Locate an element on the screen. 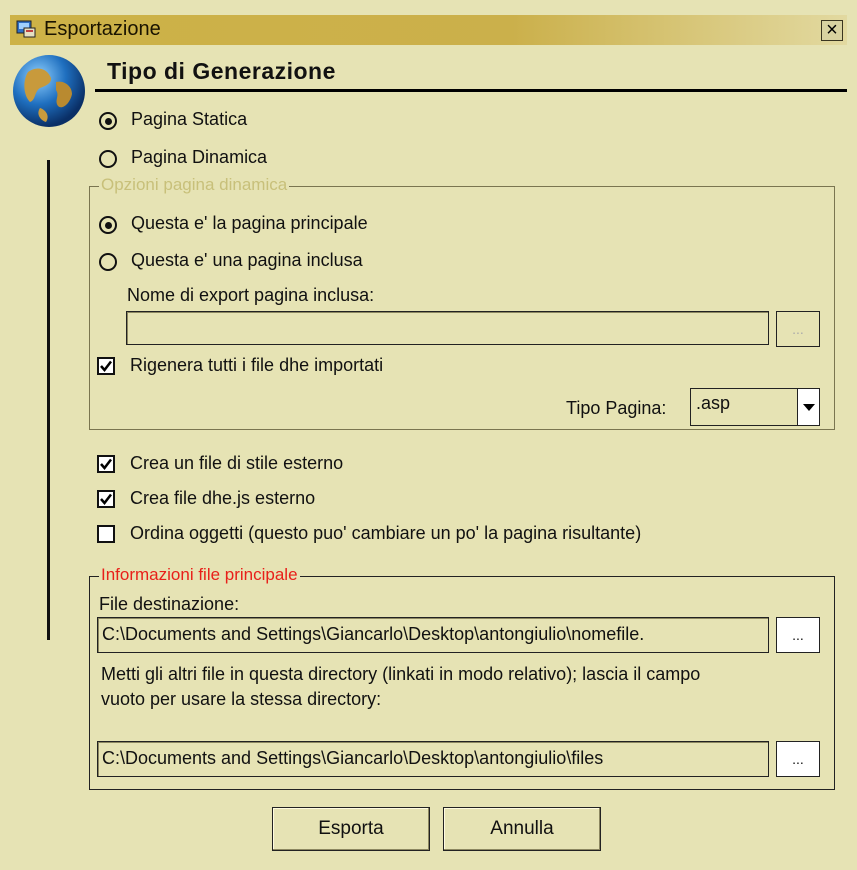 The image size is (857, 870). dest-file-label: File destinazione: is located at coordinates (169, 604).